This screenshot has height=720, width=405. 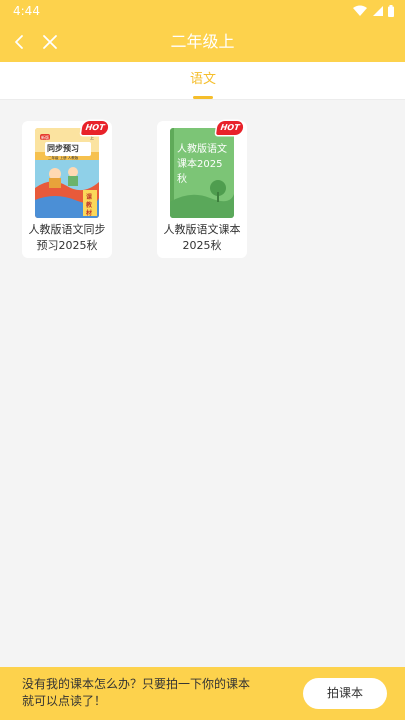 I want to click on sync-preview-cover-art: 新版 同步预习 二年级 上册 人教版 课 教 材 上, so click(x=67, y=173).